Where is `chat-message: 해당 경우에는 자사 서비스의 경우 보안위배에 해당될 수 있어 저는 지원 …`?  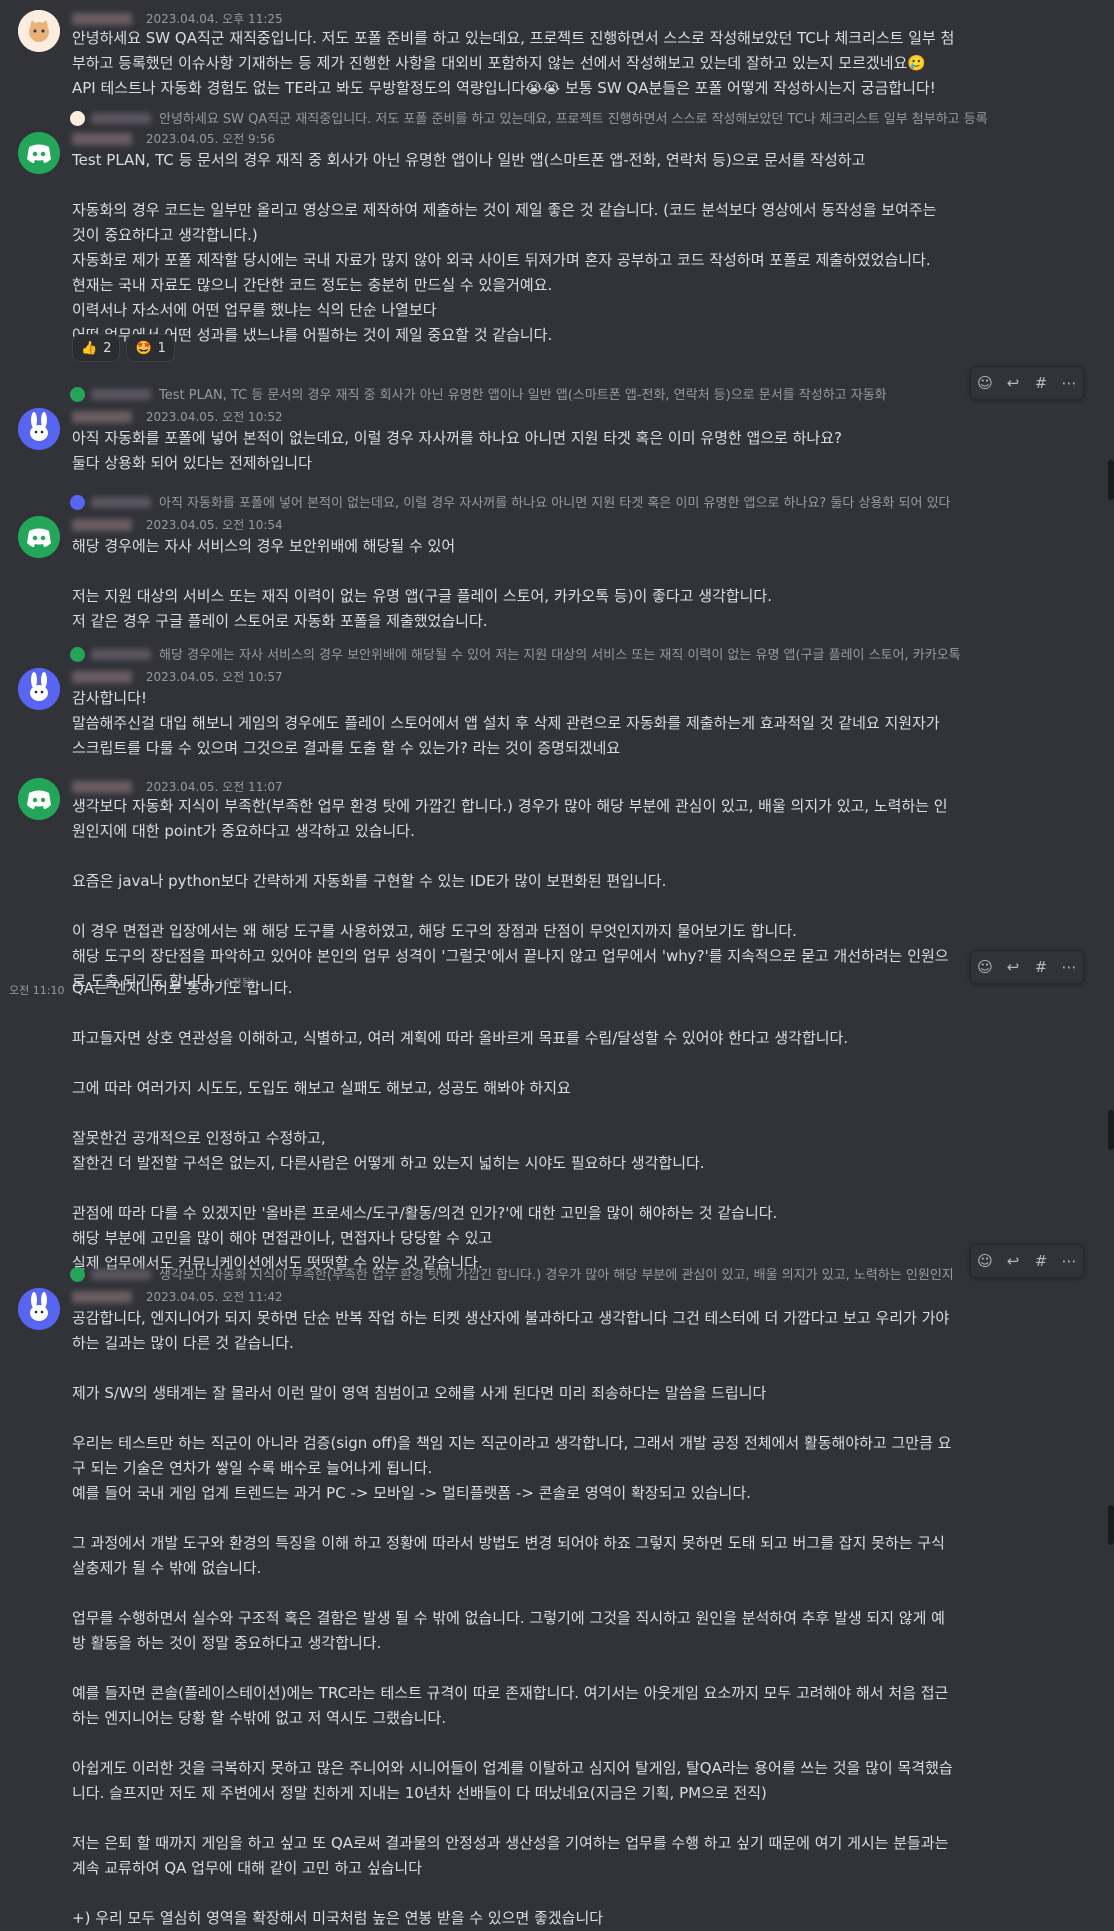 chat-message: 해당 경우에는 자사 서비스의 경우 보안위배에 해당될 수 있어 저는 지원 … is located at coordinates (557, 707).